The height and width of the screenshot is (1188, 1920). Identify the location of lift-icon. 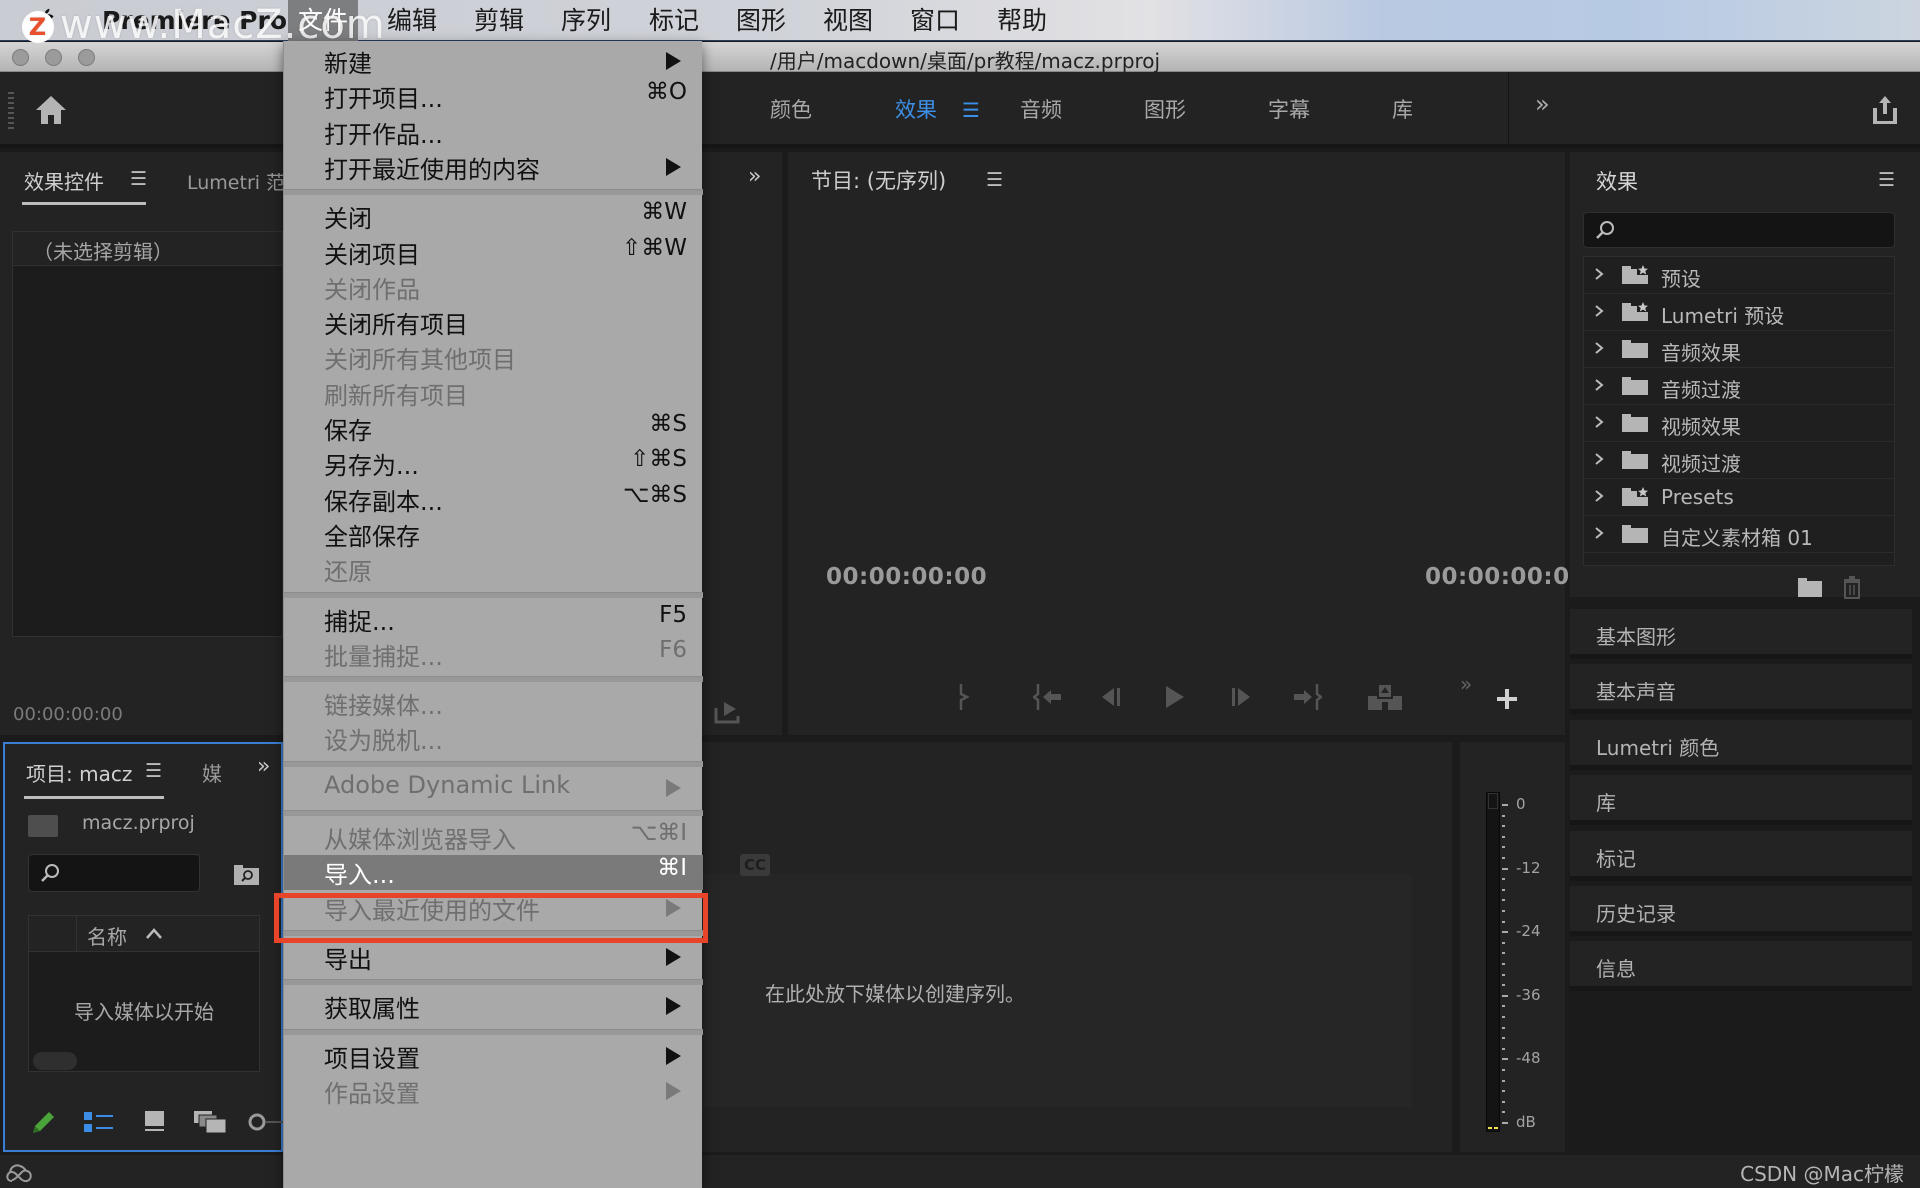
(1385, 697).